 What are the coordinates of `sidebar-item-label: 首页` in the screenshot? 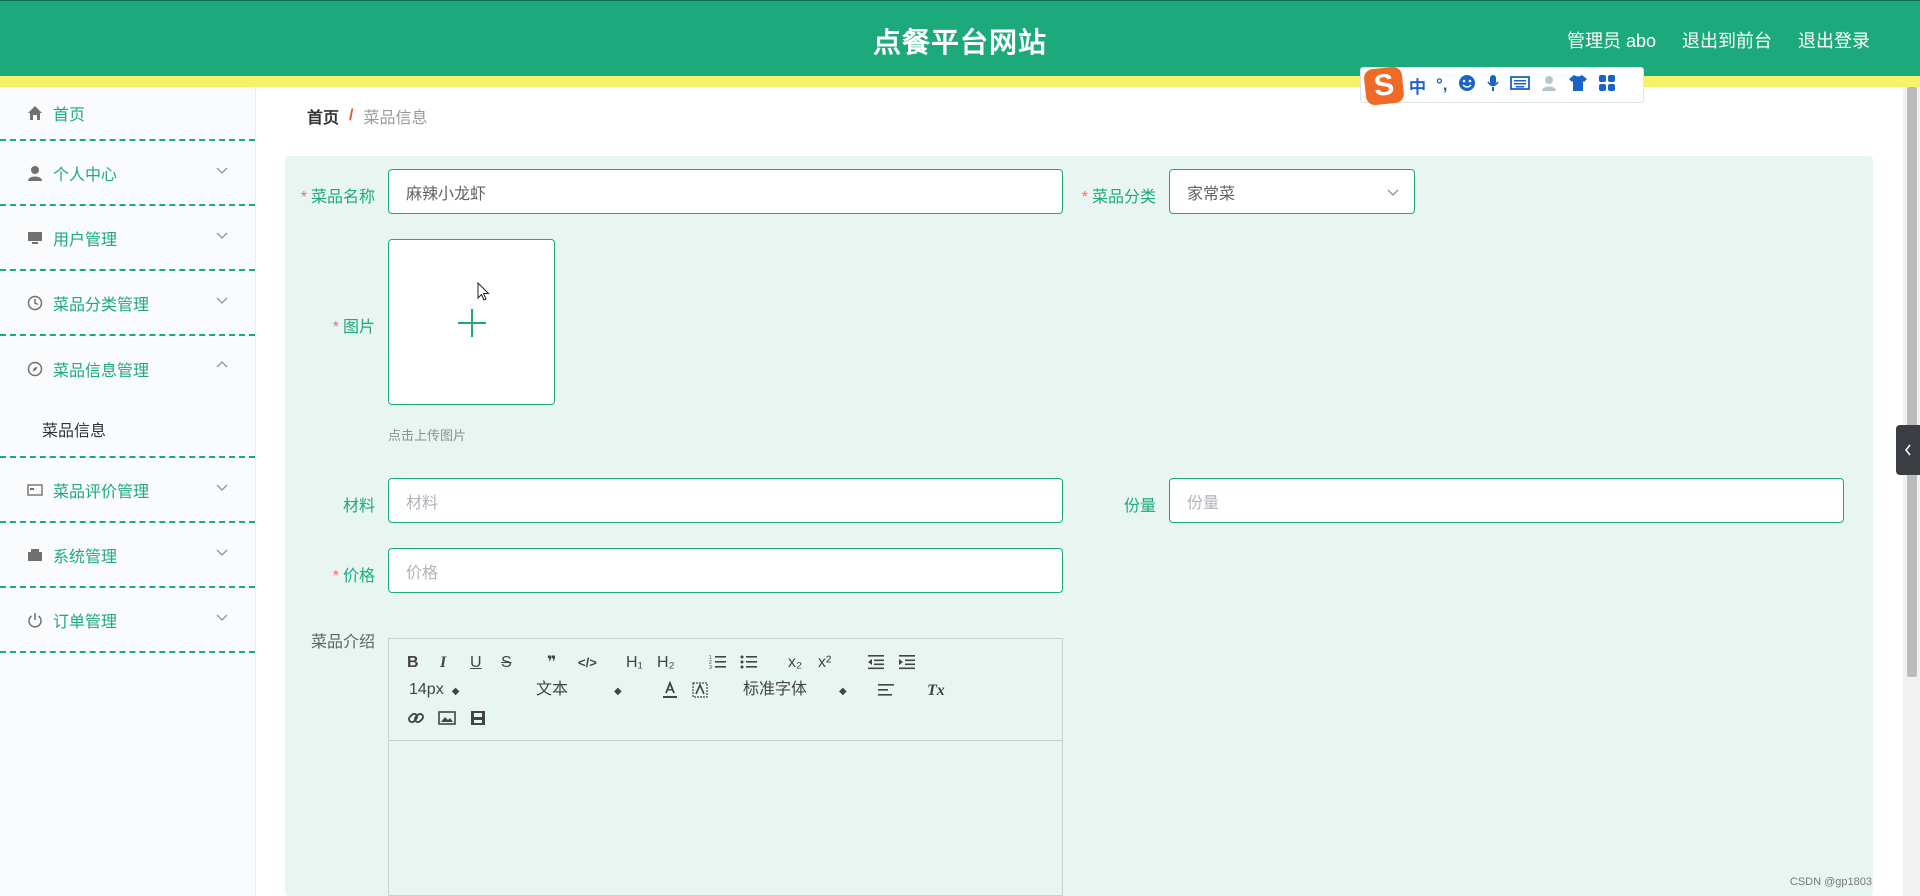 It's located at (69, 115).